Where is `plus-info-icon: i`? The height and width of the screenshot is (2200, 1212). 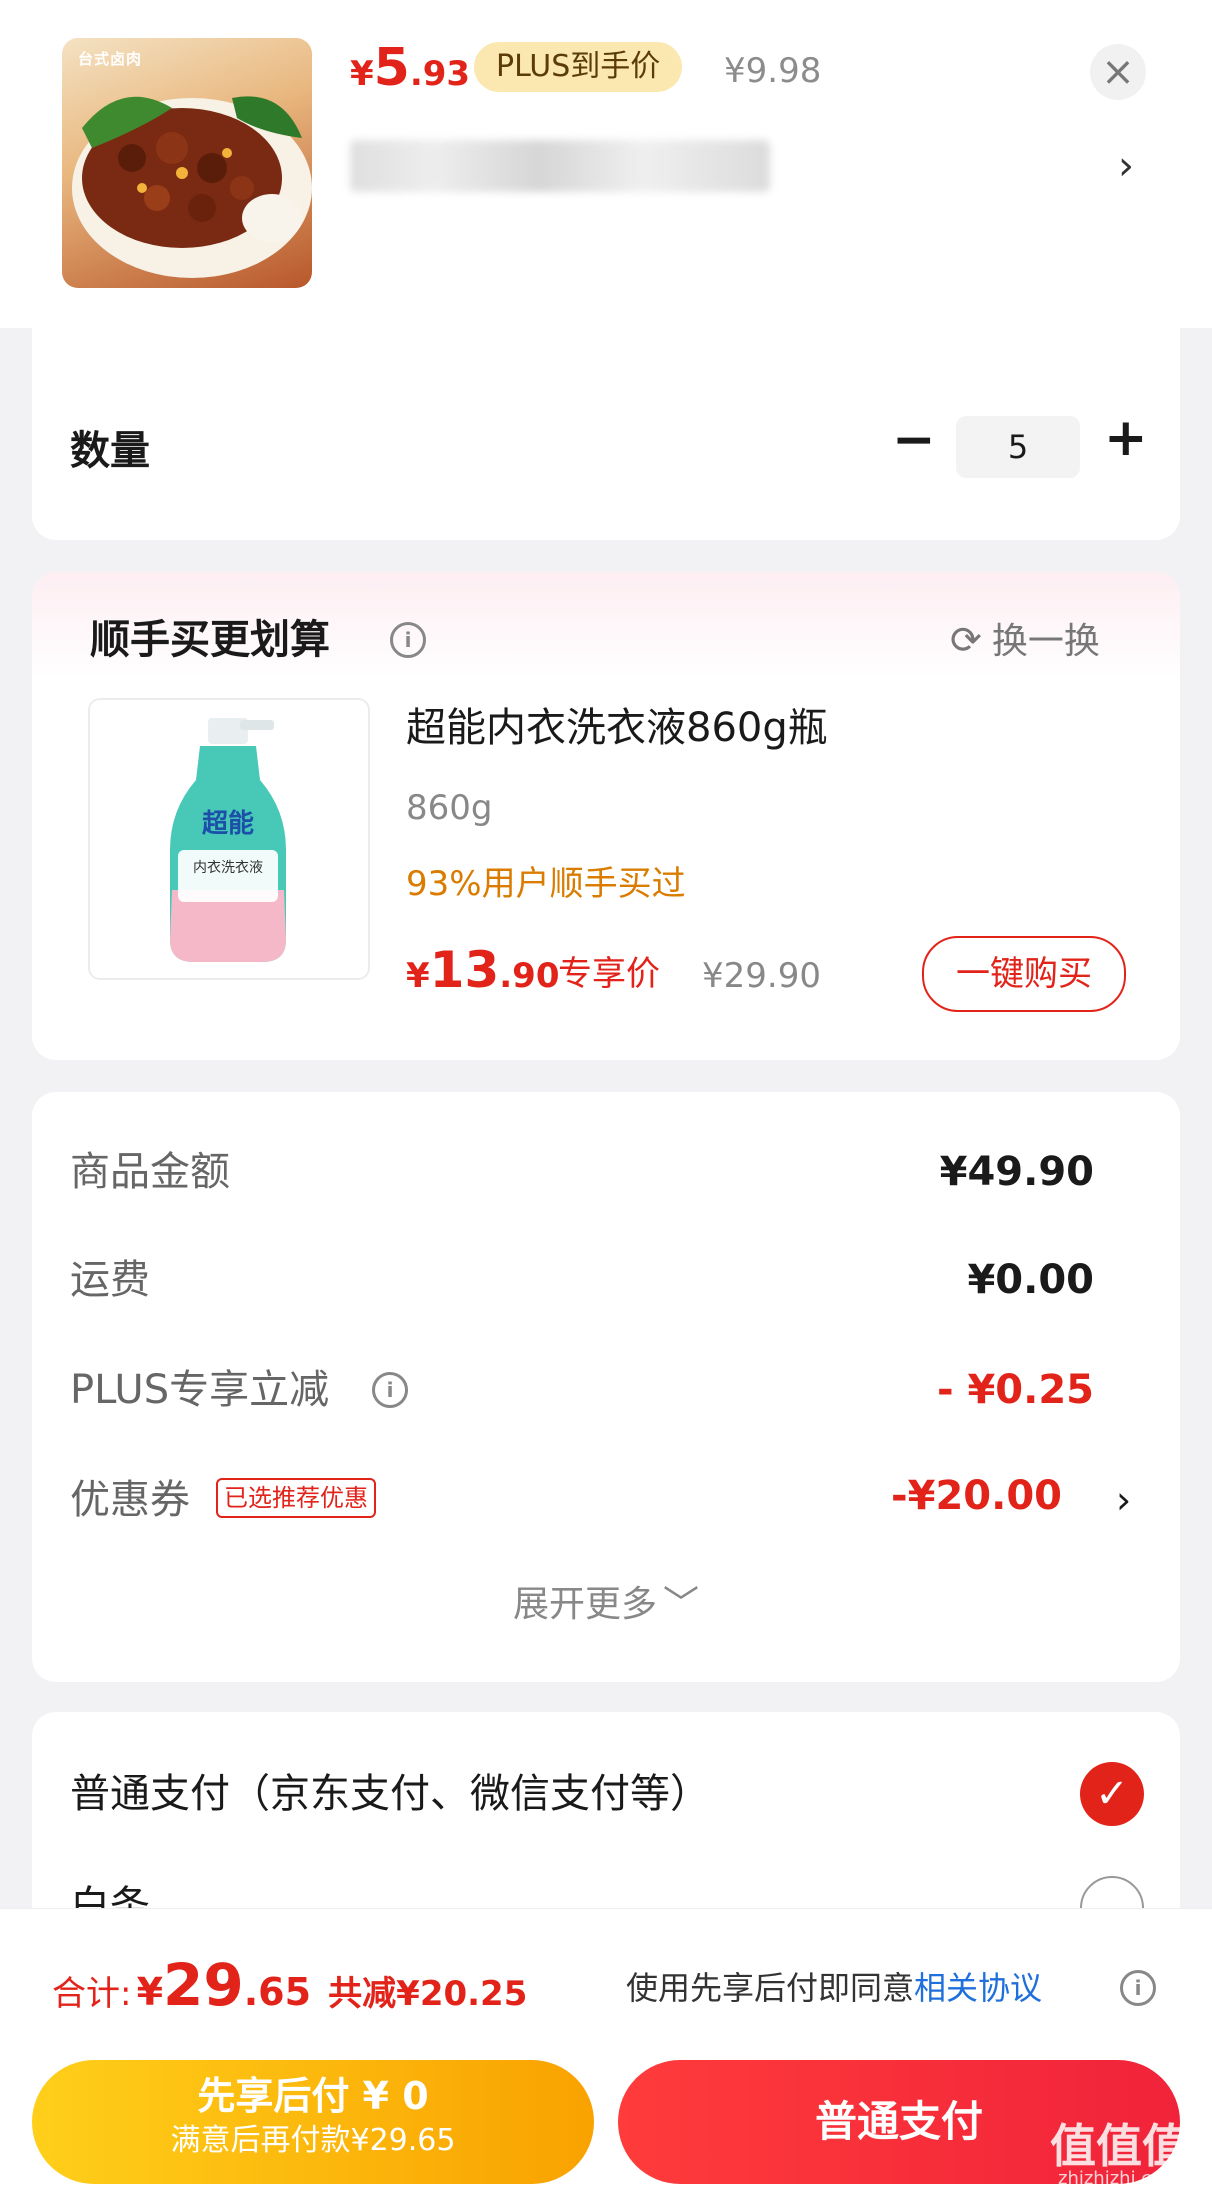 plus-info-icon: i is located at coordinates (390, 1390).